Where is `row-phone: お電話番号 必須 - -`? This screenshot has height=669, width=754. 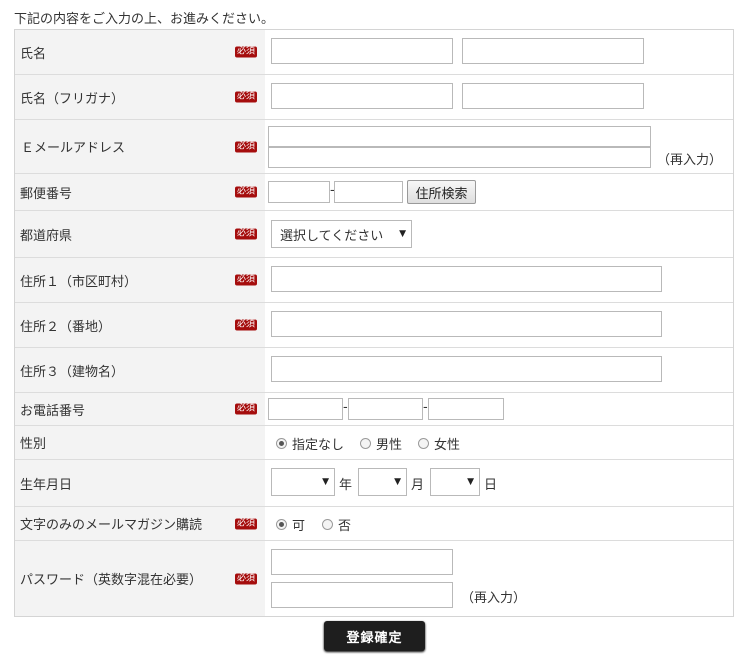 row-phone: お電話番号 必須 - - is located at coordinates (374, 409).